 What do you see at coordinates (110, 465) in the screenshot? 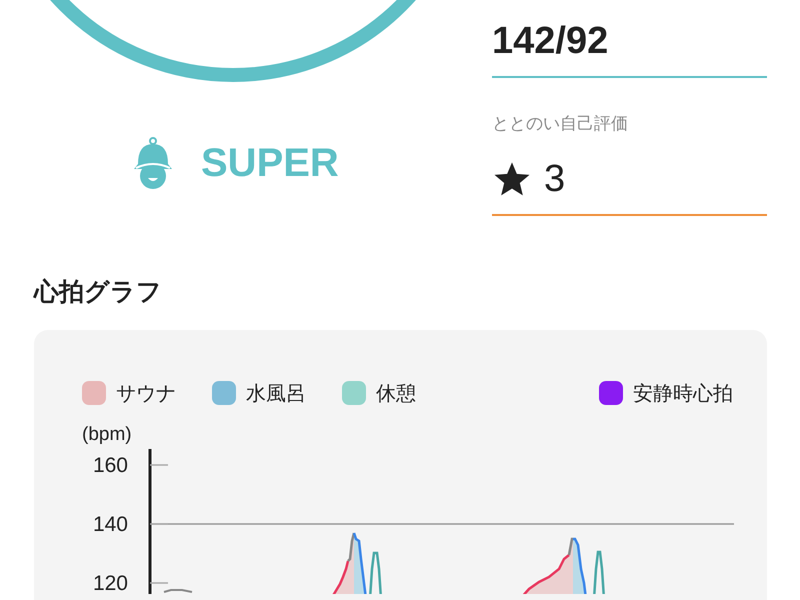
I see `tick-label: 160` at bounding box center [110, 465].